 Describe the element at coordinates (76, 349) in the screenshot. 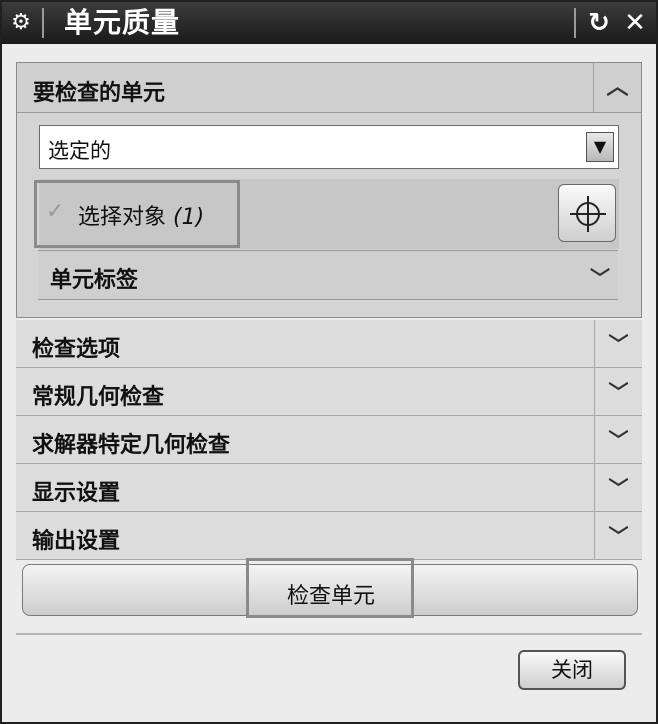

I see `section-label: 检查选项` at that location.